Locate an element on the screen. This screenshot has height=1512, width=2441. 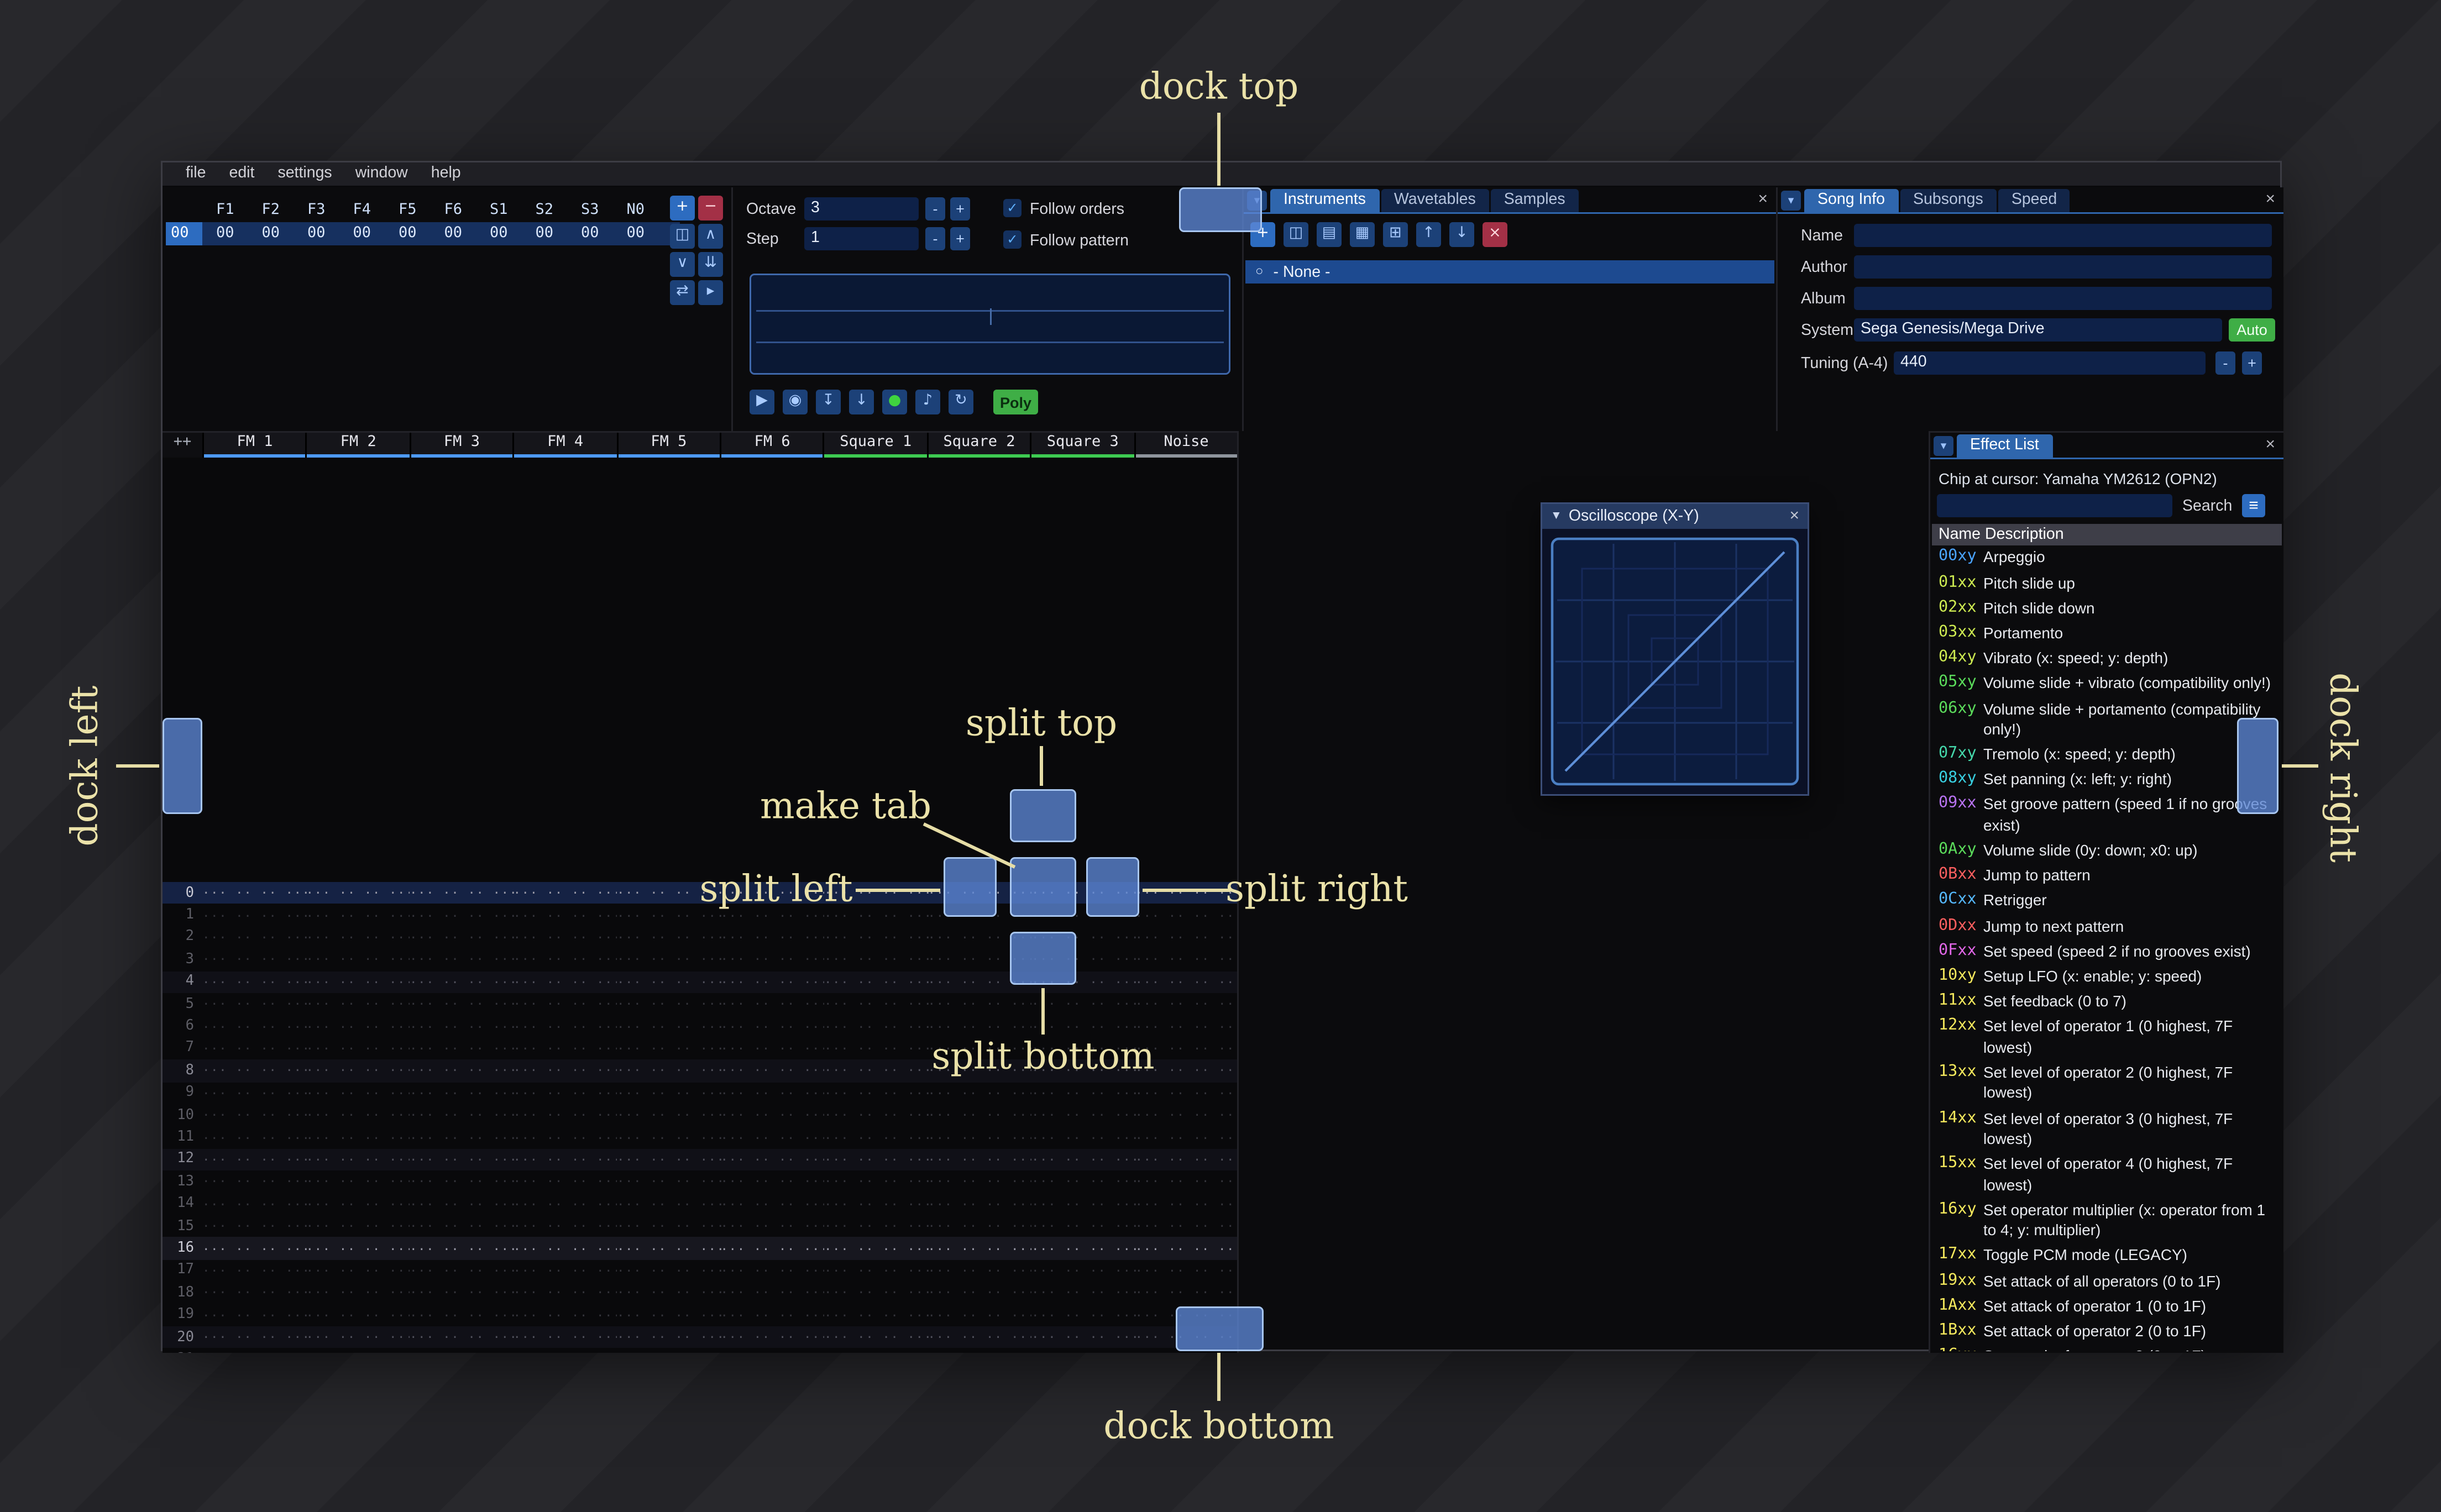
system-auto-button: Auto is located at coordinates (2252, 330).